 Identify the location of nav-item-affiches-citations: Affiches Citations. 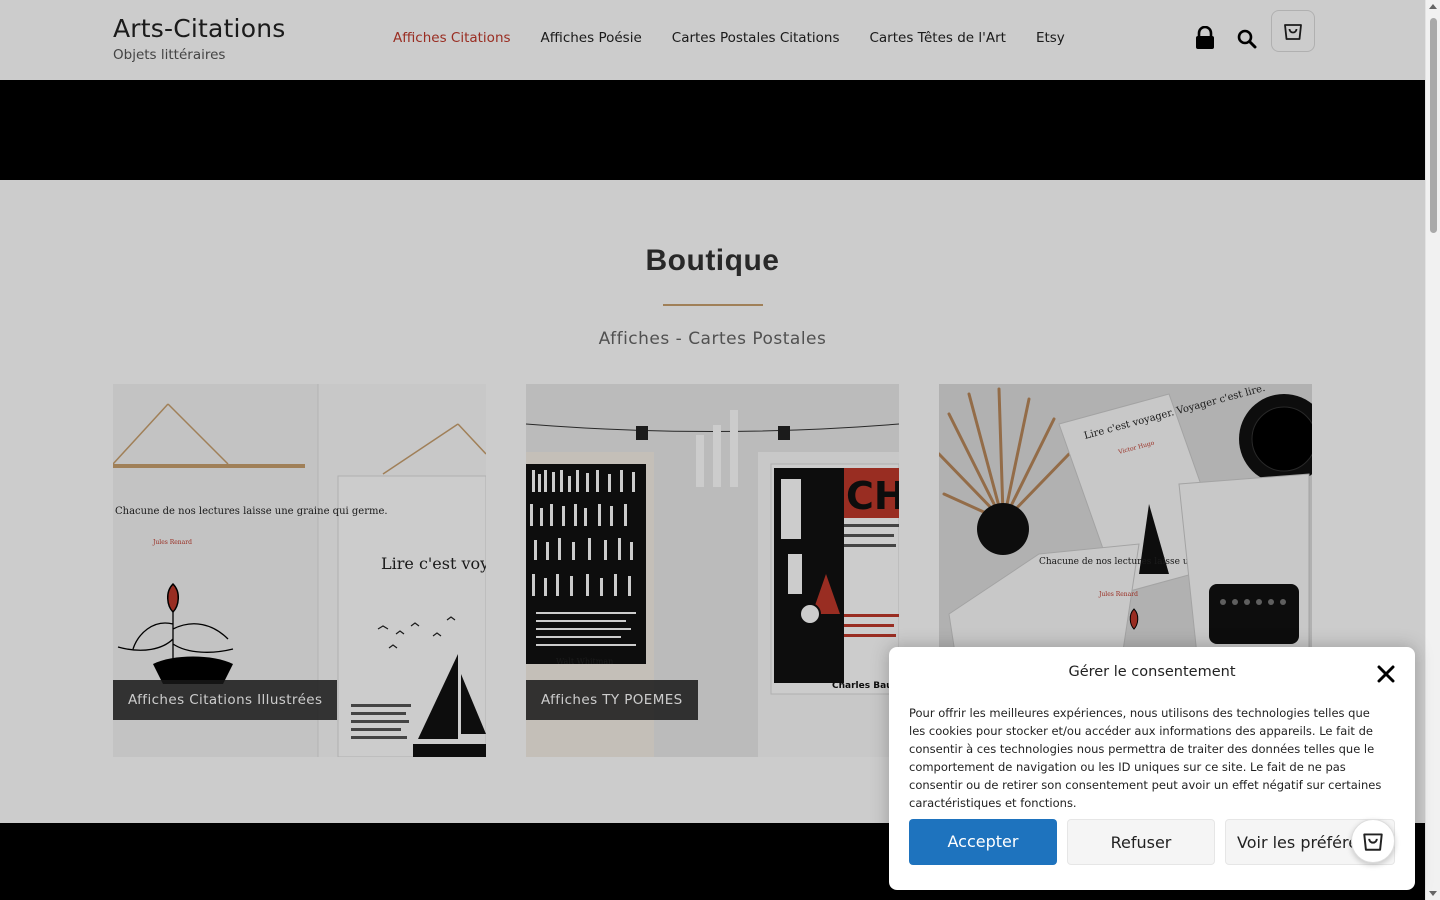
(452, 38).